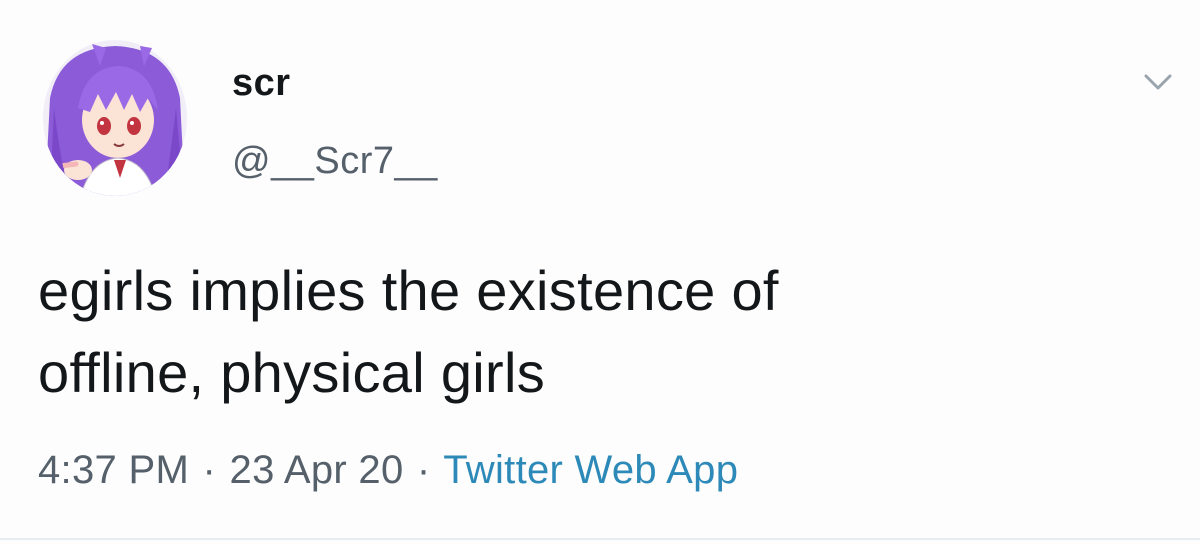 The width and height of the screenshot is (1200, 544). Describe the element at coordinates (408, 290) in the screenshot. I see `tweet-text-line: egirls implies the existence of` at that location.